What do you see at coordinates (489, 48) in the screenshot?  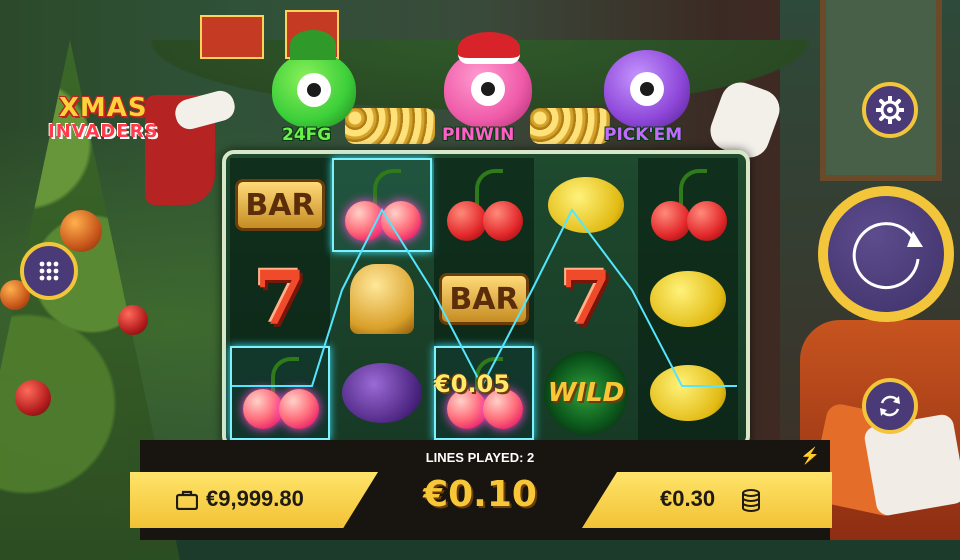 I see `santa-hat` at bounding box center [489, 48].